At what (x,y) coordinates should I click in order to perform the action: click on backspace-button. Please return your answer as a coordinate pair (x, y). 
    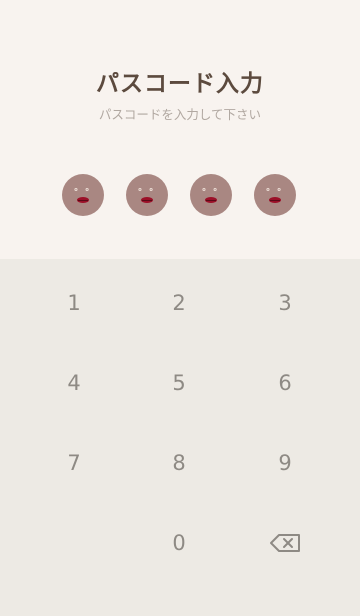
    Looking at the image, I should click on (285, 543).